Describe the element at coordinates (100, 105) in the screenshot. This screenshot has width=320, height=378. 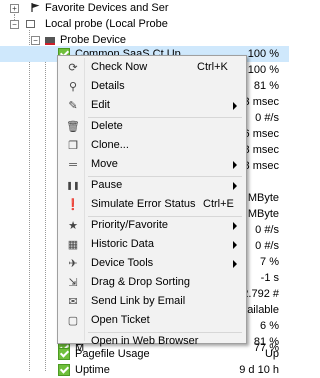
I see `menu-item-label: Edit` at that location.